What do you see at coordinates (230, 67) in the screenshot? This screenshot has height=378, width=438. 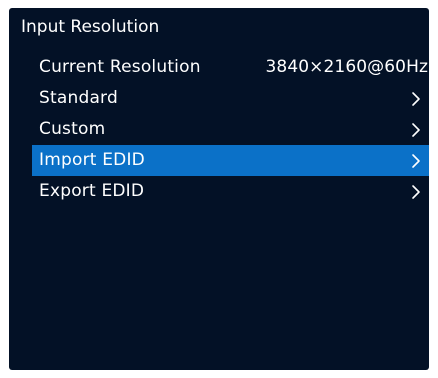 I see `menu-item-current-resolution: Current Resolution 3840×2160@60Hz` at bounding box center [230, 67].